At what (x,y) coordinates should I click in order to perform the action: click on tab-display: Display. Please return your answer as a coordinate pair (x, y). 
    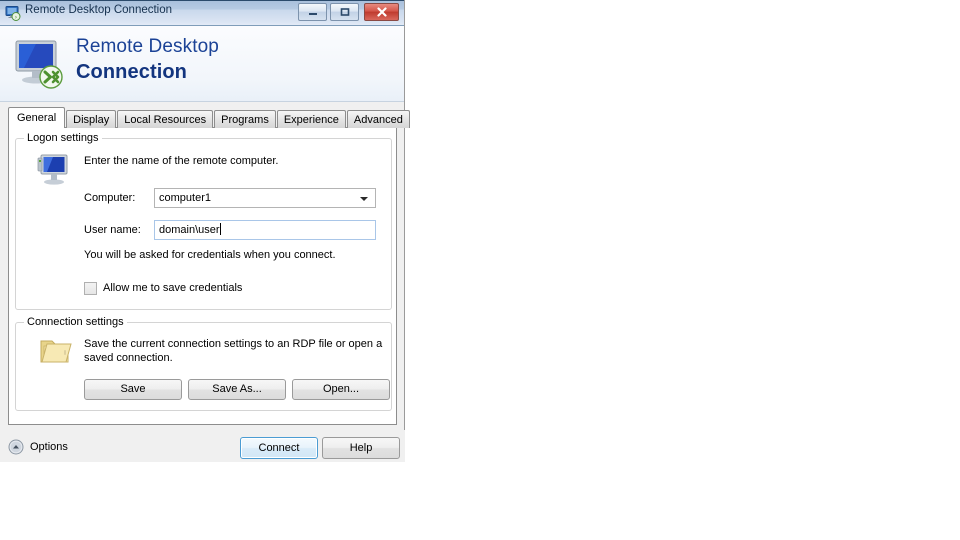
    Looking at the image, I should click on (91, 119).